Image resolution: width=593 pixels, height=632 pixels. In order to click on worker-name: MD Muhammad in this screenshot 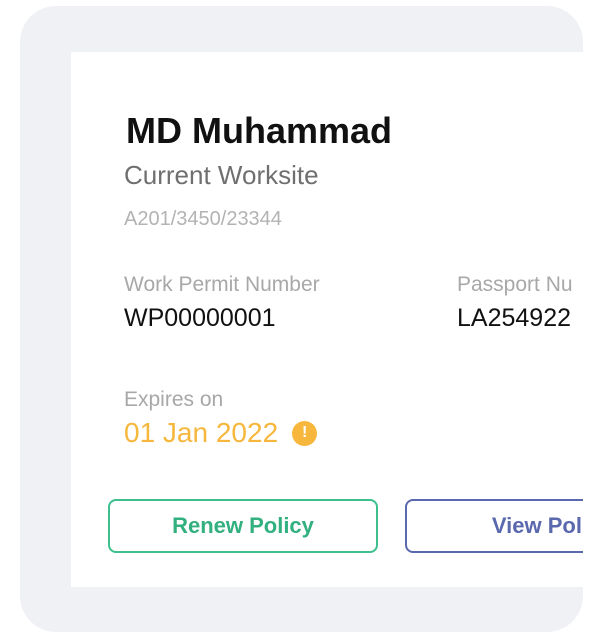, I will do `click(259, 130)`.